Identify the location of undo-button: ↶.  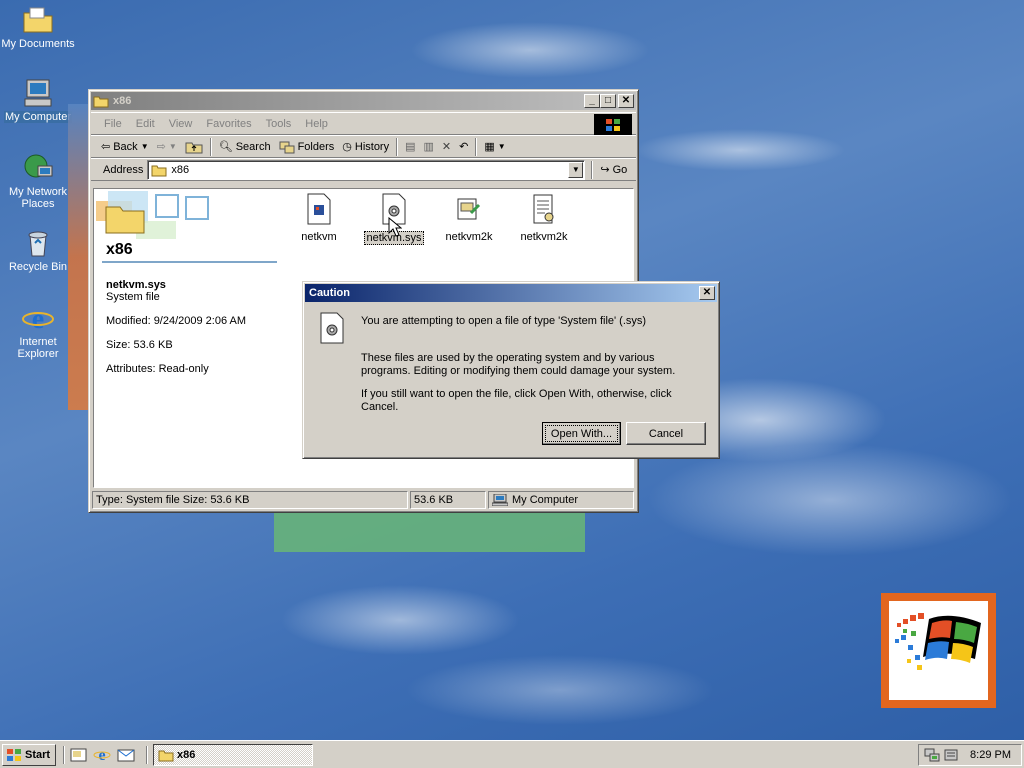
(463, 146).